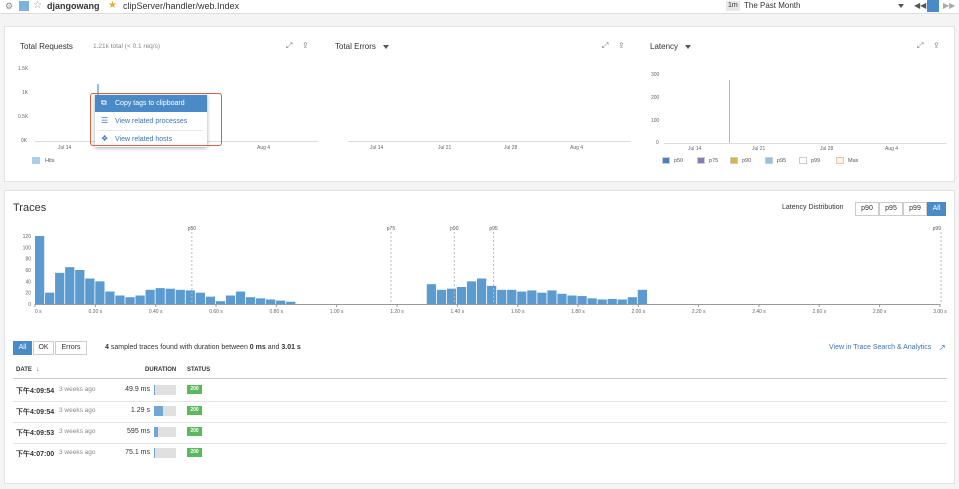  I want to click on dist-button-p90: p90, so click(867, 209).